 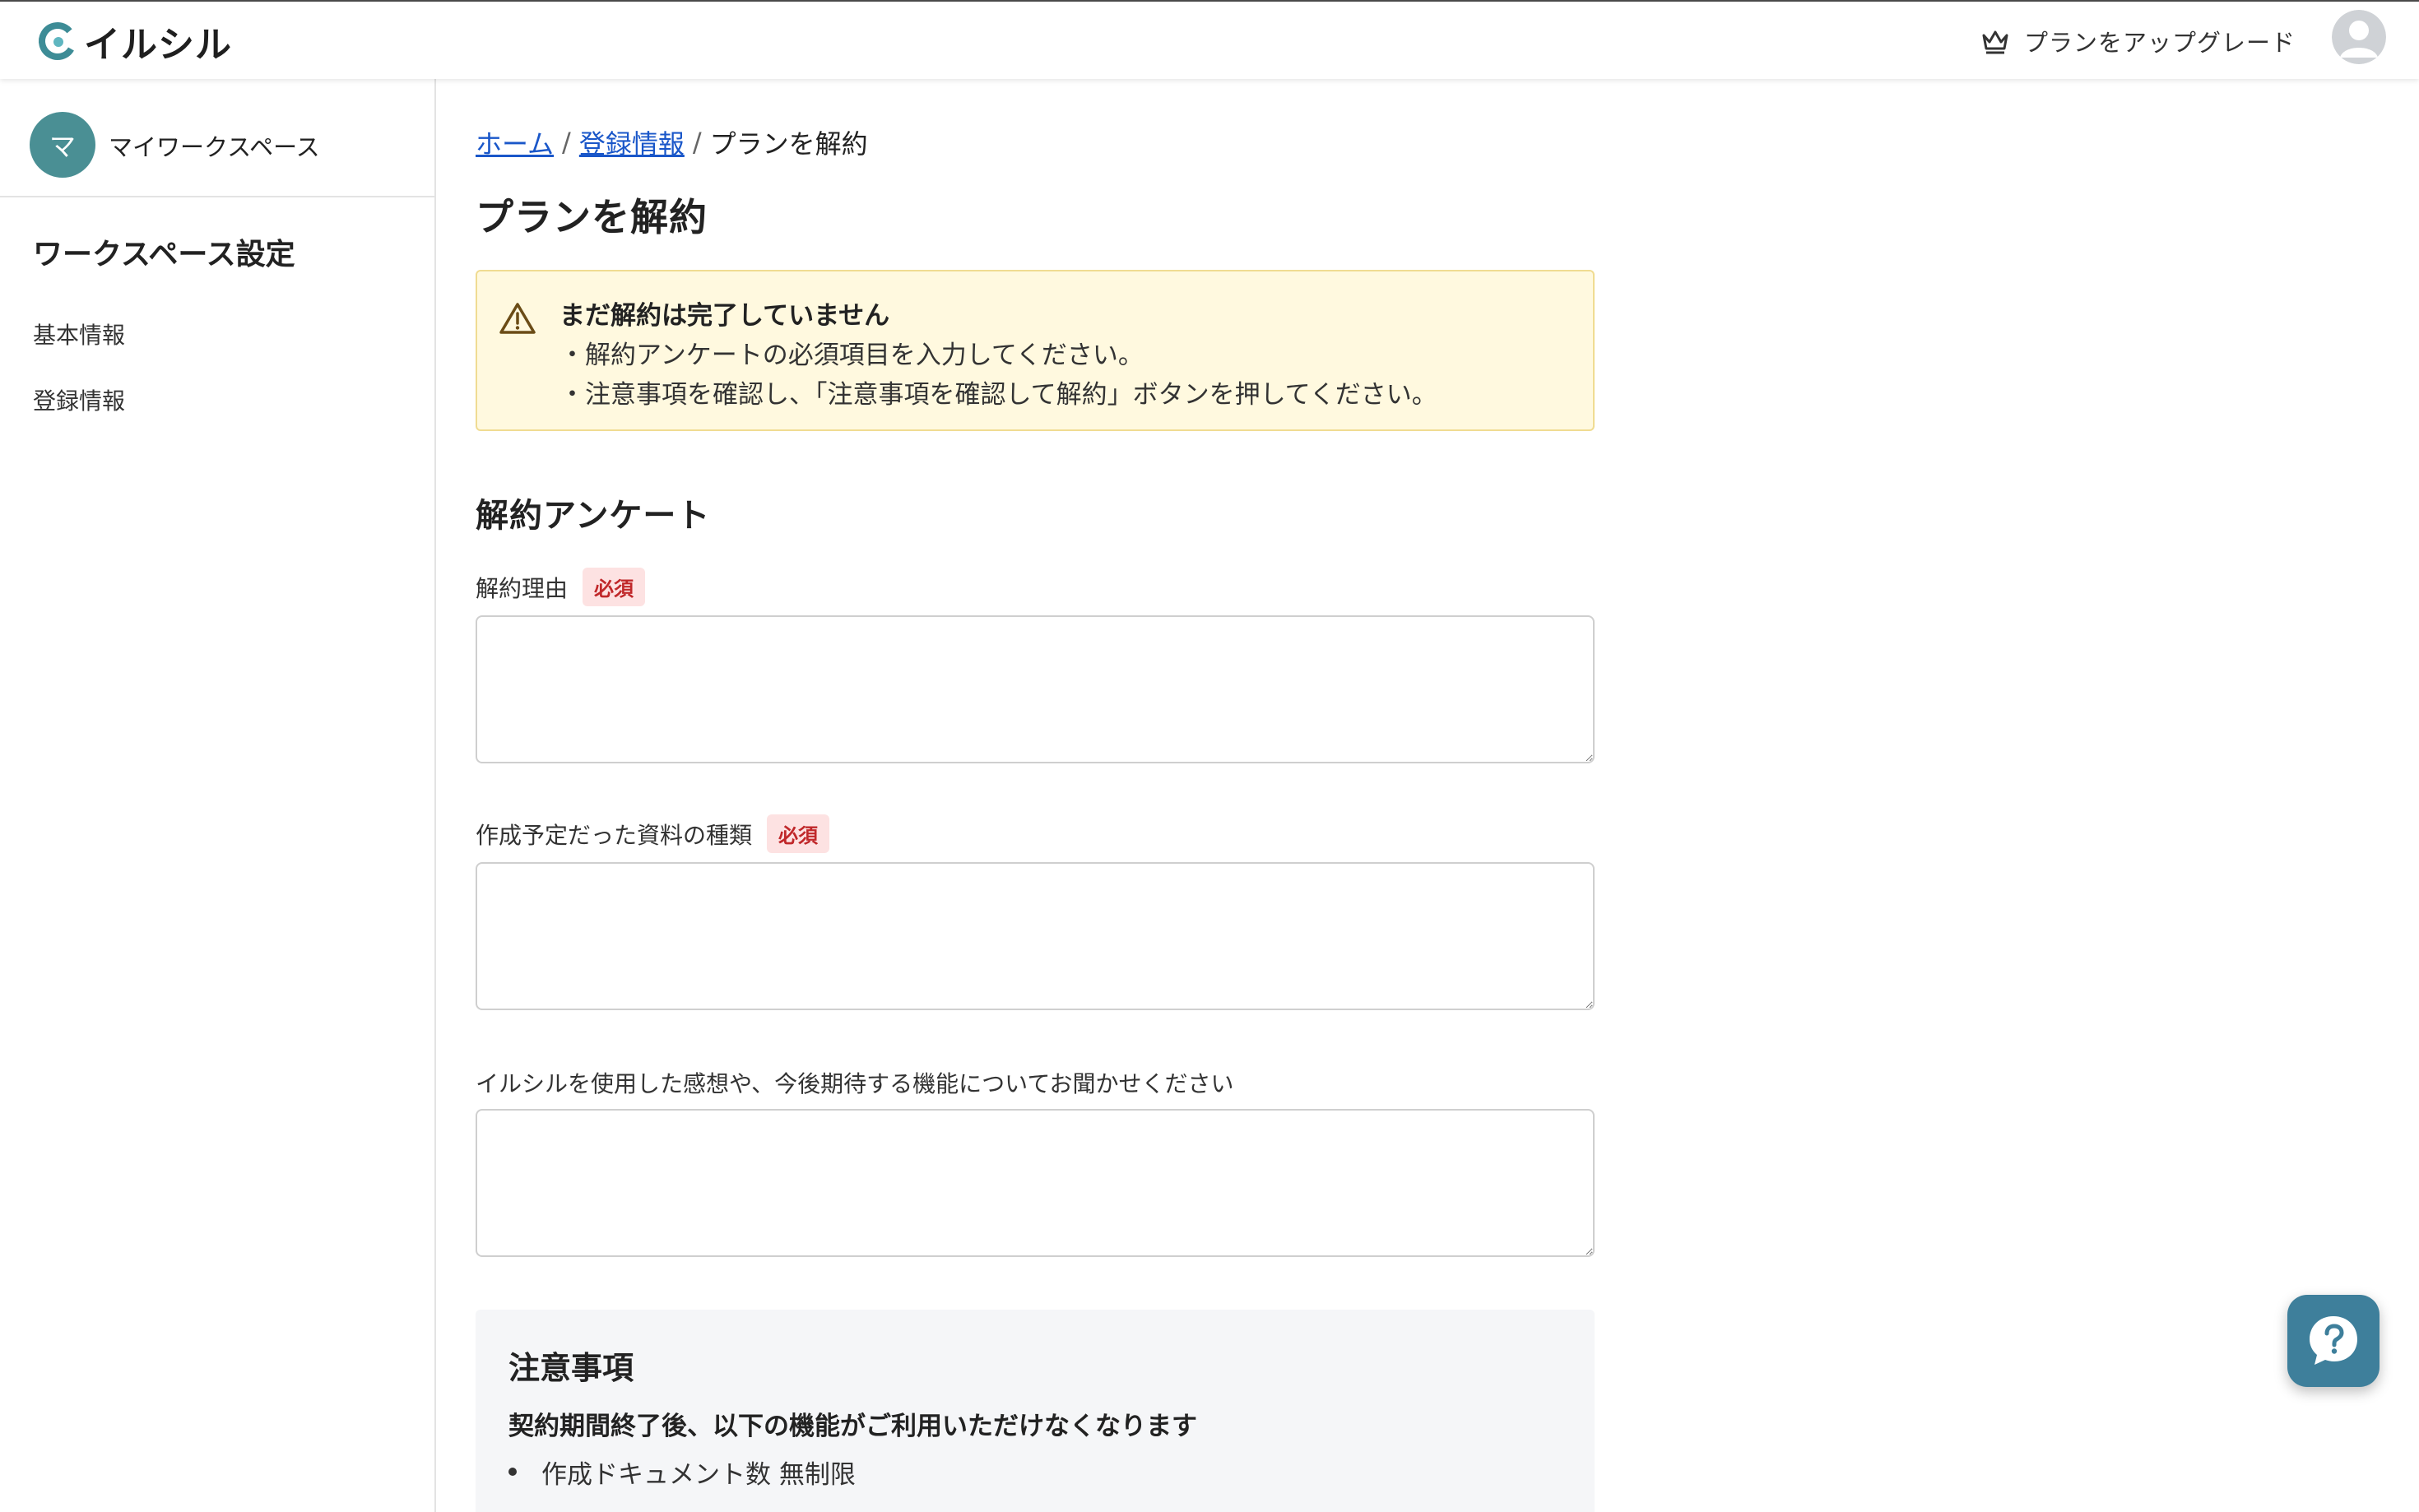 I want to click on document-type-label: 作成予定だった資料の種類 必須, so click(x=653, y=833).